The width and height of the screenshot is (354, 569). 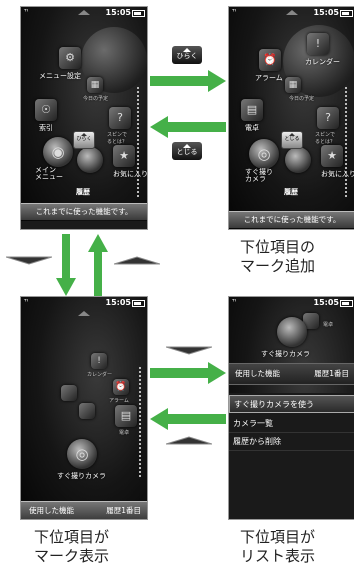 What do you see at coordinates (72, 546) in the screenshot?
I see `caption-mark-display: 下位項目が マーク表示` at bounding box center [72, 546].